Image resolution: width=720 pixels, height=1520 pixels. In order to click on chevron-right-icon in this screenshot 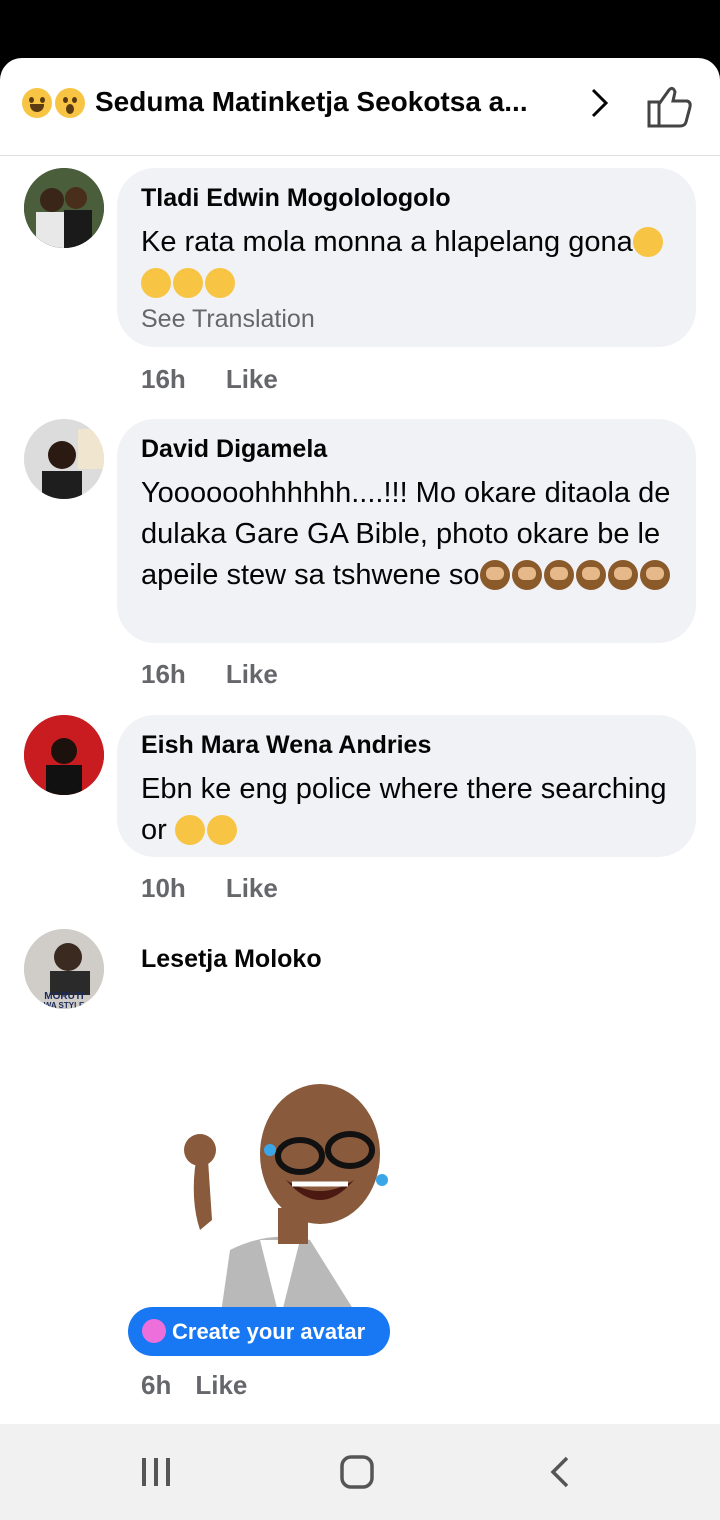, I will do `click(599, 103)`.